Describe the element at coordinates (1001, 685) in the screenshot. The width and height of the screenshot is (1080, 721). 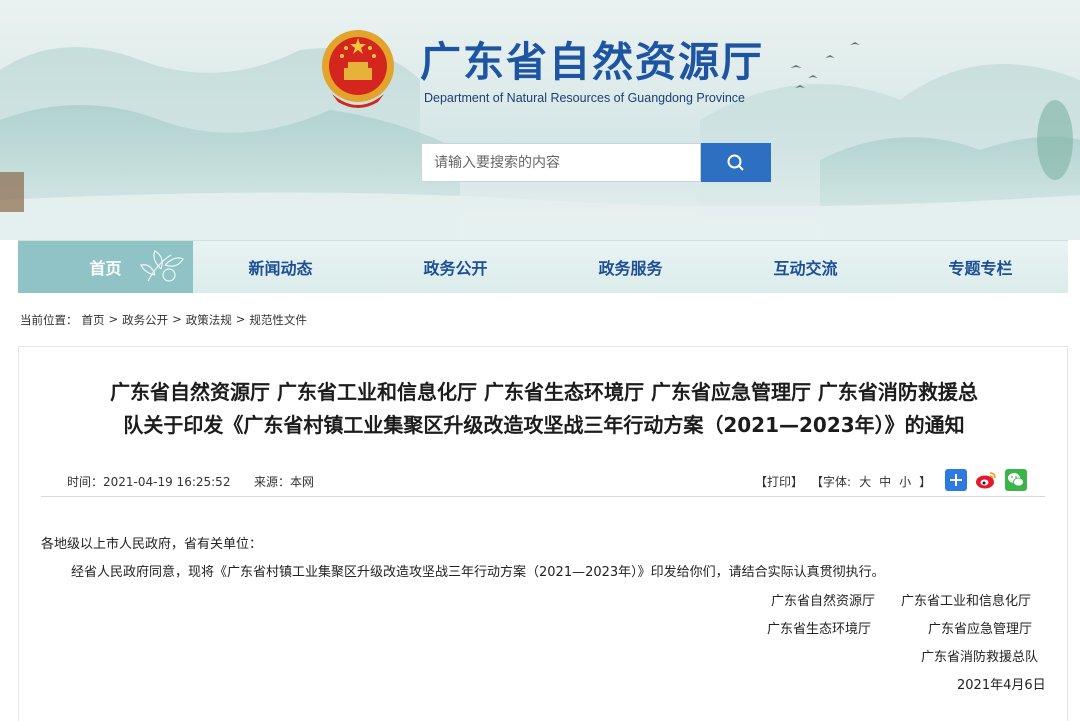
I see `signing-date: 2021年4月6日` at that location.